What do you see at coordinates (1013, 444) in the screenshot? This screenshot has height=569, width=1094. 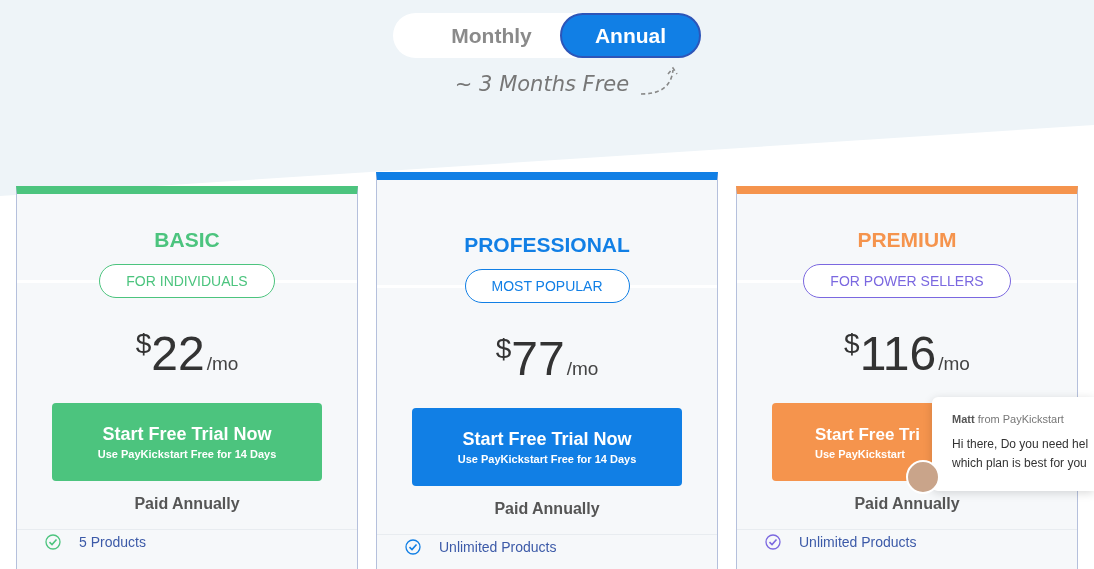 I see `chat-popup: Matt from PayKickstart Hi there, Do you need hel which plan is best for you` at bounding box center [1013, 444].